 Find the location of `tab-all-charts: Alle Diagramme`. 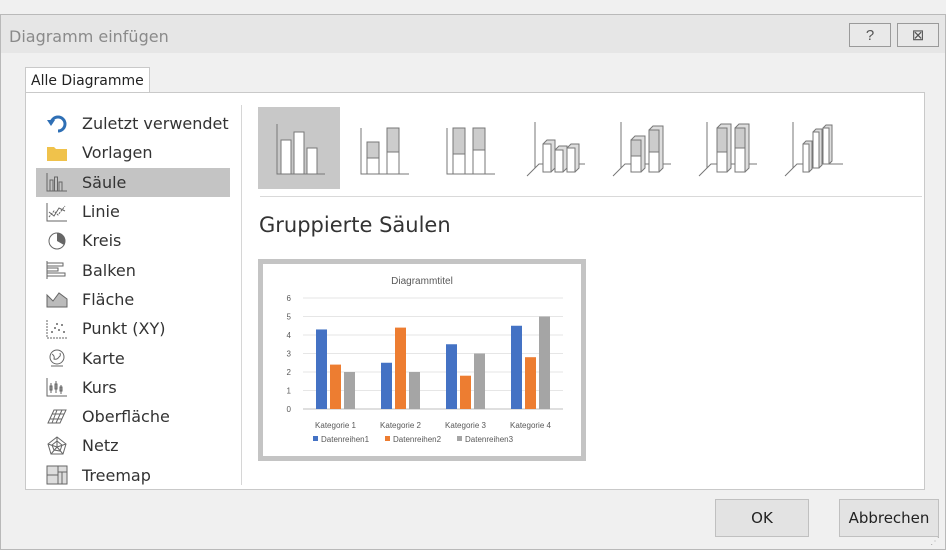

tab-all-charts: Alle Diagramme is located at coordinates (87, 80).